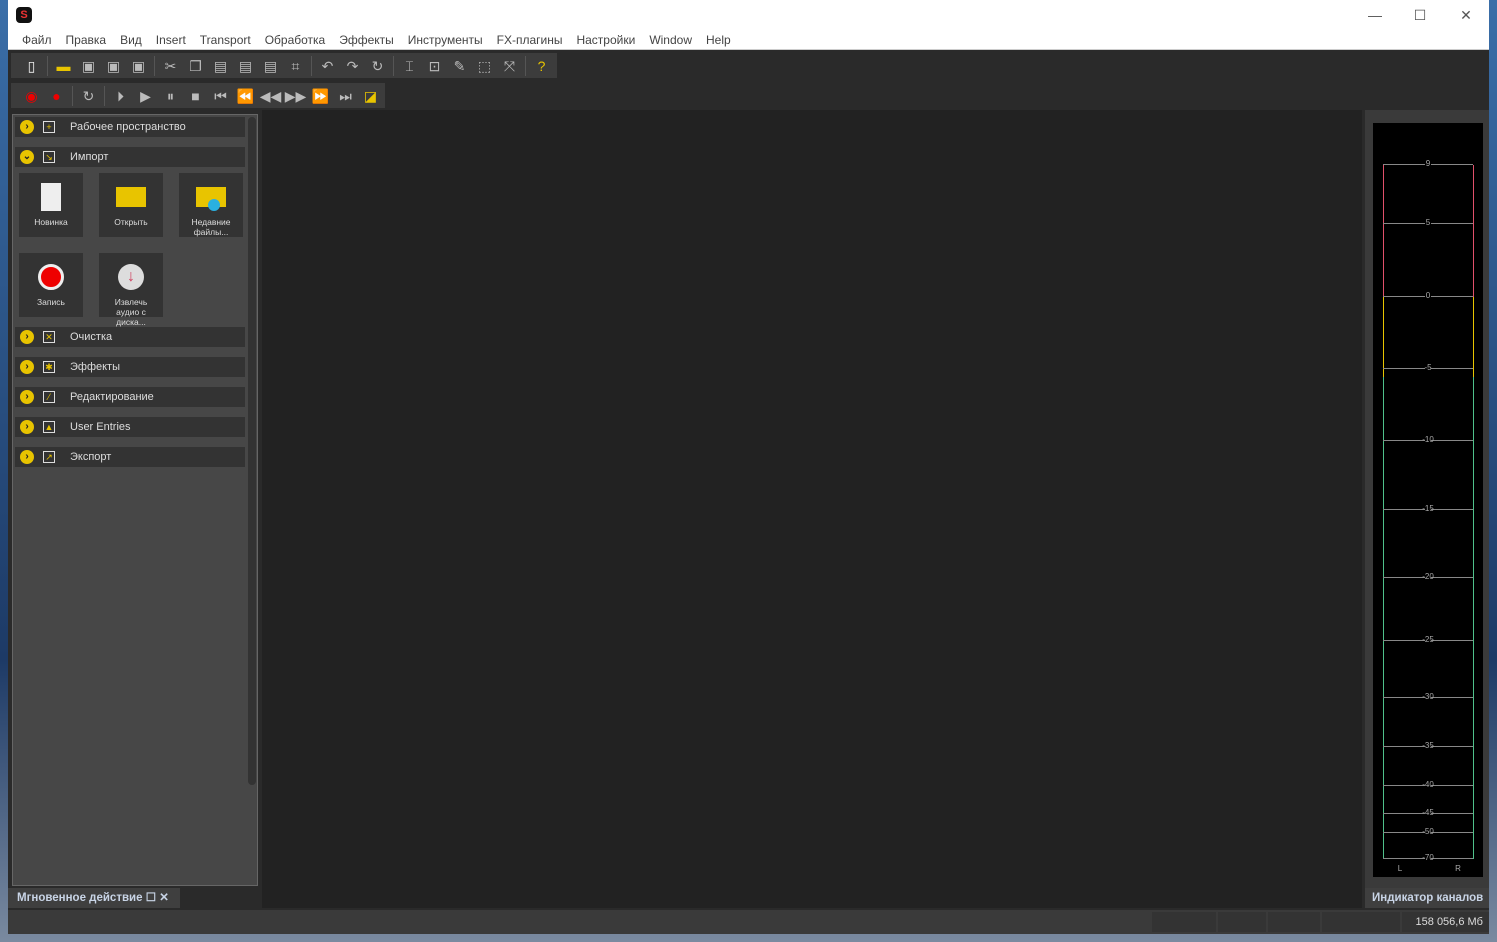  I want to click on close-icon: ✕, so click(164, 898).